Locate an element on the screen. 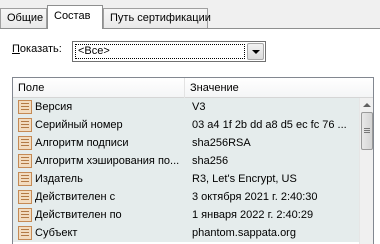 The image size is (380, 244). field-name: Версия is located at coordinates (54, 107).